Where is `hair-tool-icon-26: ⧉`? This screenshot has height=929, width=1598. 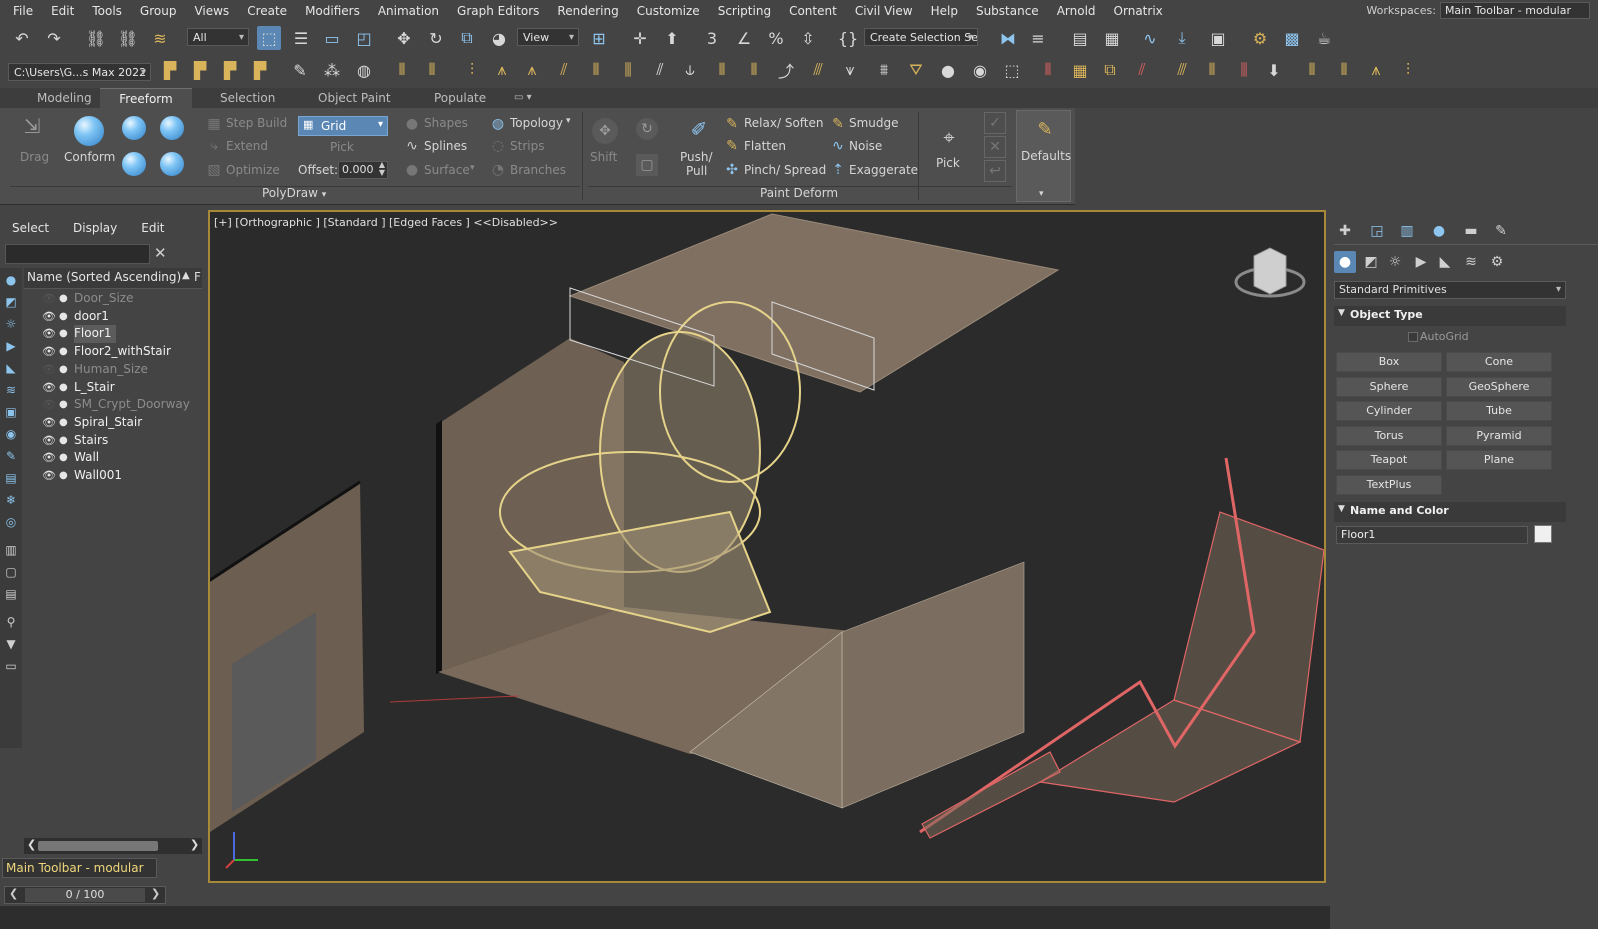
hair-tool-icon-26: ⧉ is located at coordinates (1110, 70).